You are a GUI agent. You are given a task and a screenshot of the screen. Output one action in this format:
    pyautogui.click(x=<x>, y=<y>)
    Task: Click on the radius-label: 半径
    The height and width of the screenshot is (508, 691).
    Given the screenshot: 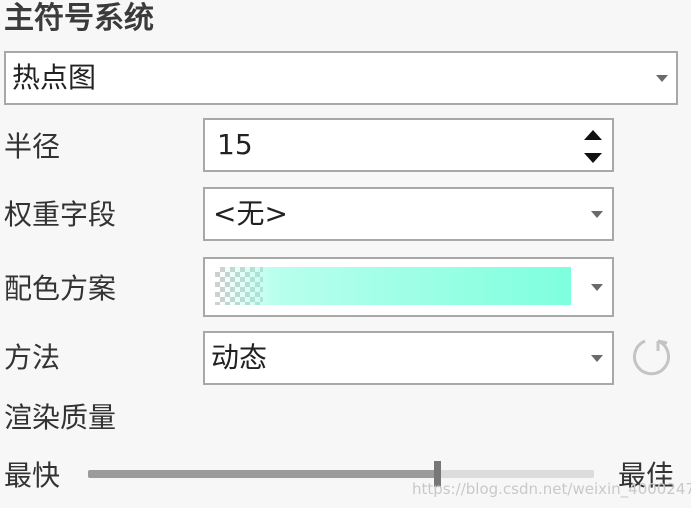 What is the action you would take?
    pyautogui.click(x=32, y=146)
    